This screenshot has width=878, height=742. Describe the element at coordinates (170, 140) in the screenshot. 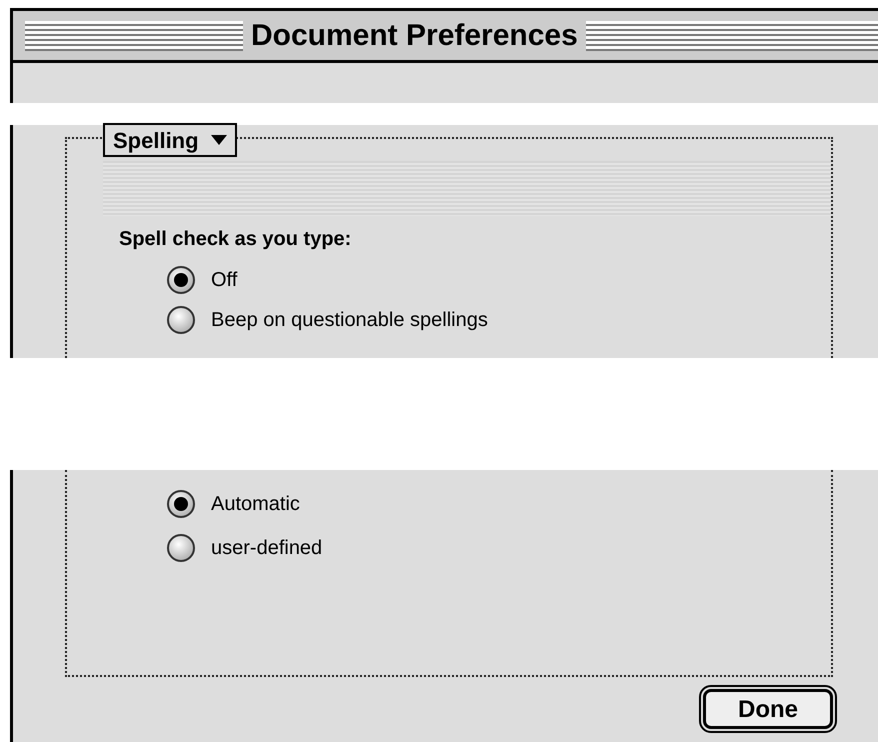

I see `spelling-popup: Spelling` at that location.